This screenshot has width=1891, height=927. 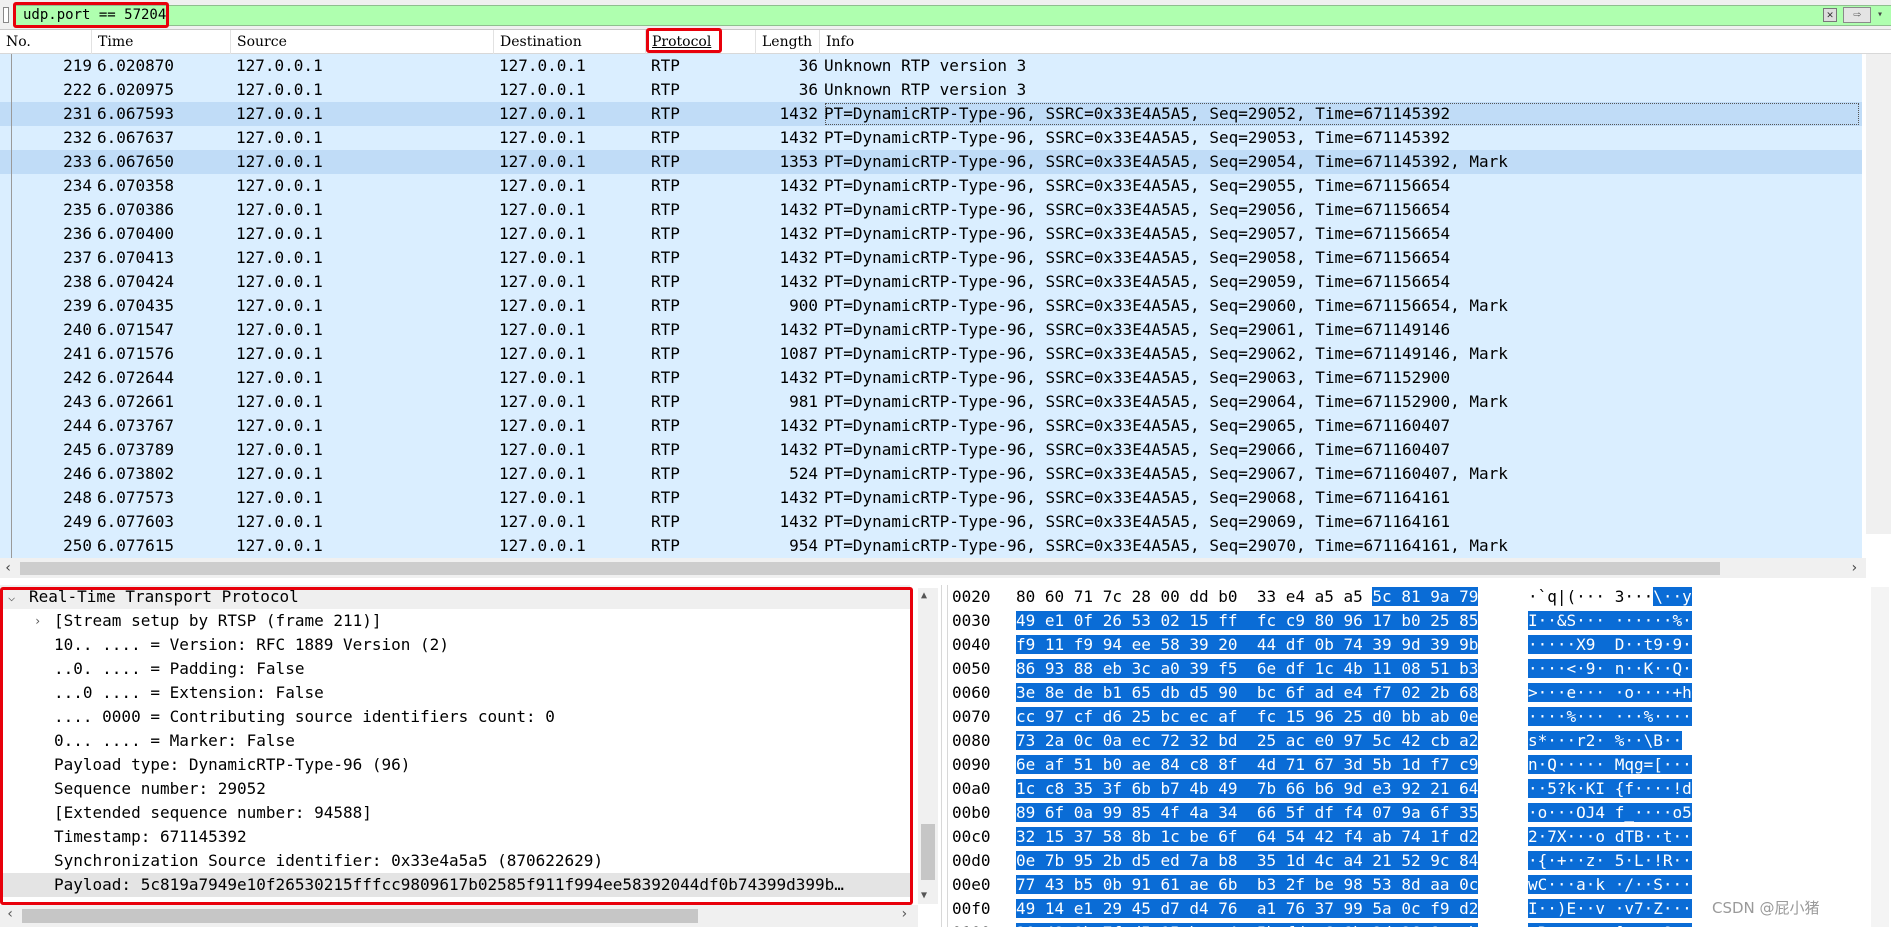 I want to click on display-filter-input: udp.port == 57204, so click(x=952, y=15).